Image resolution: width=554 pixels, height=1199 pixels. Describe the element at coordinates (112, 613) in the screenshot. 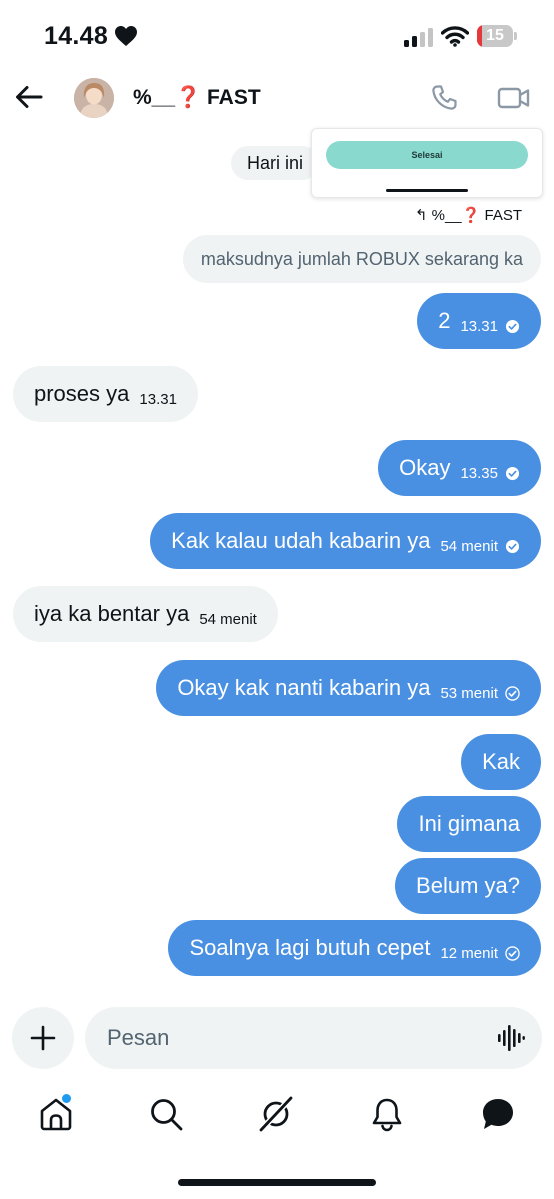

I see `message-text: iya ka bentar ya` at that location.